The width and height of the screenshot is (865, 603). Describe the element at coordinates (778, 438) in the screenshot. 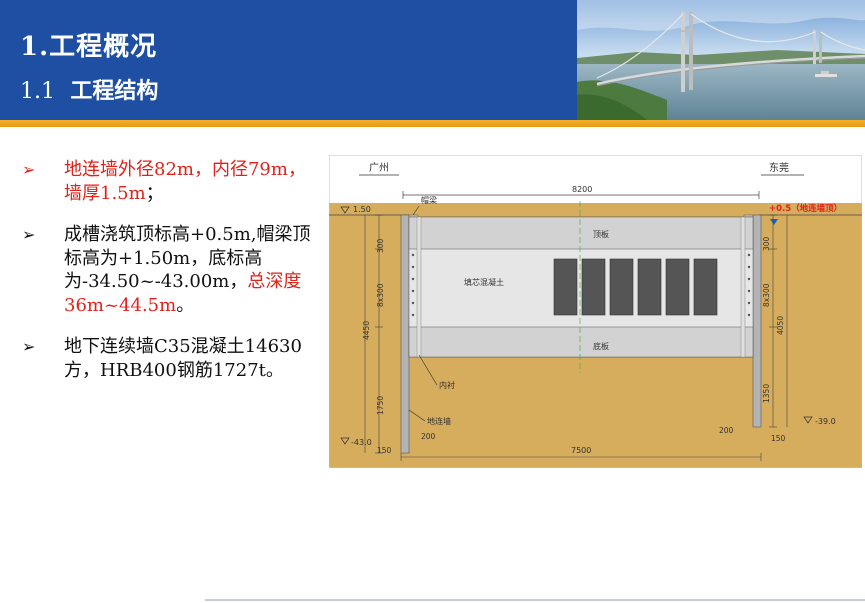

I see `dim-right-150: 150` at that location.